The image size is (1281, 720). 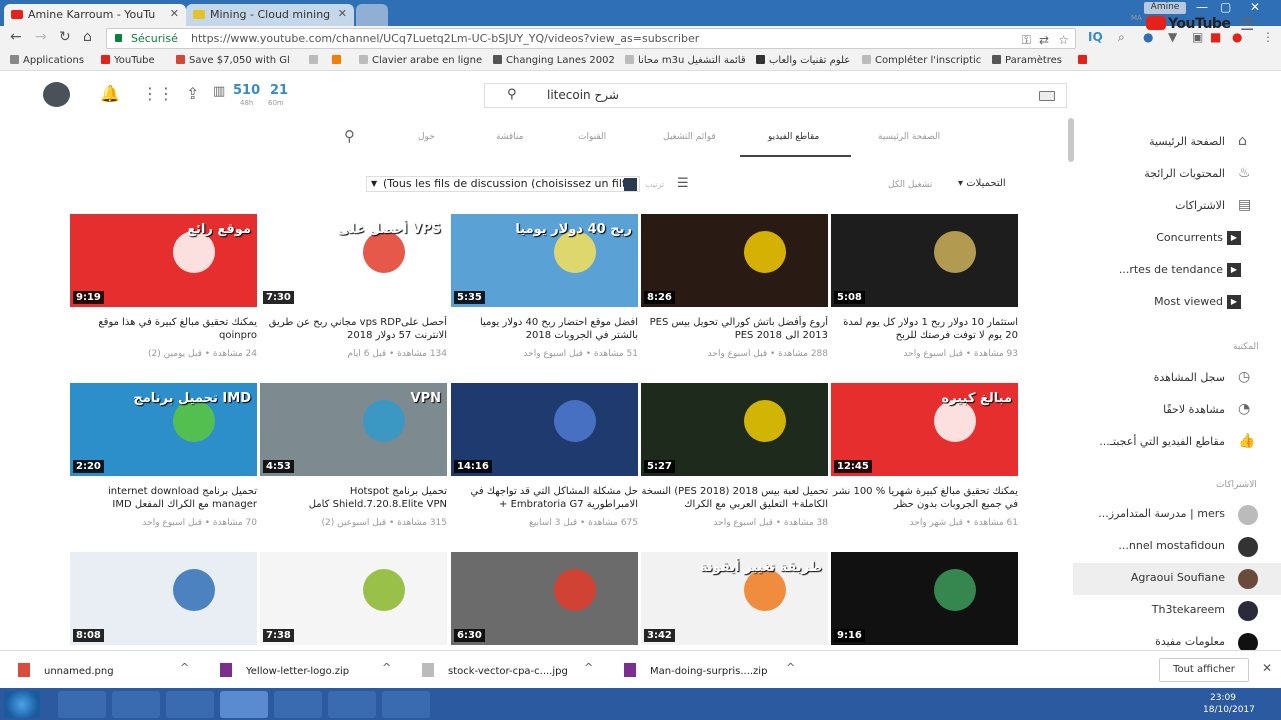 I want to click on video-card: 9:16, so click(x=924, y=599).